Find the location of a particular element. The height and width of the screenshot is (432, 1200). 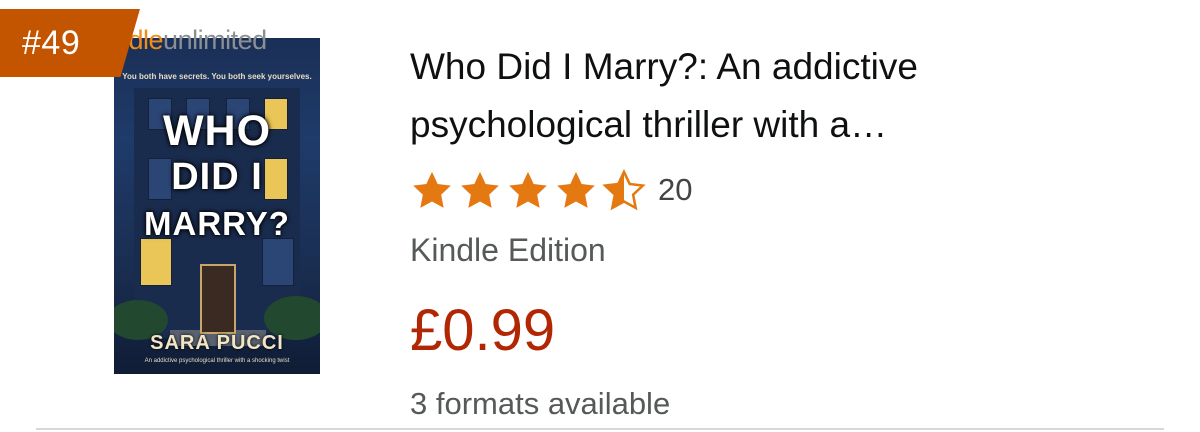

format-label: Kindle Edition is located at coordinates (508, 250).